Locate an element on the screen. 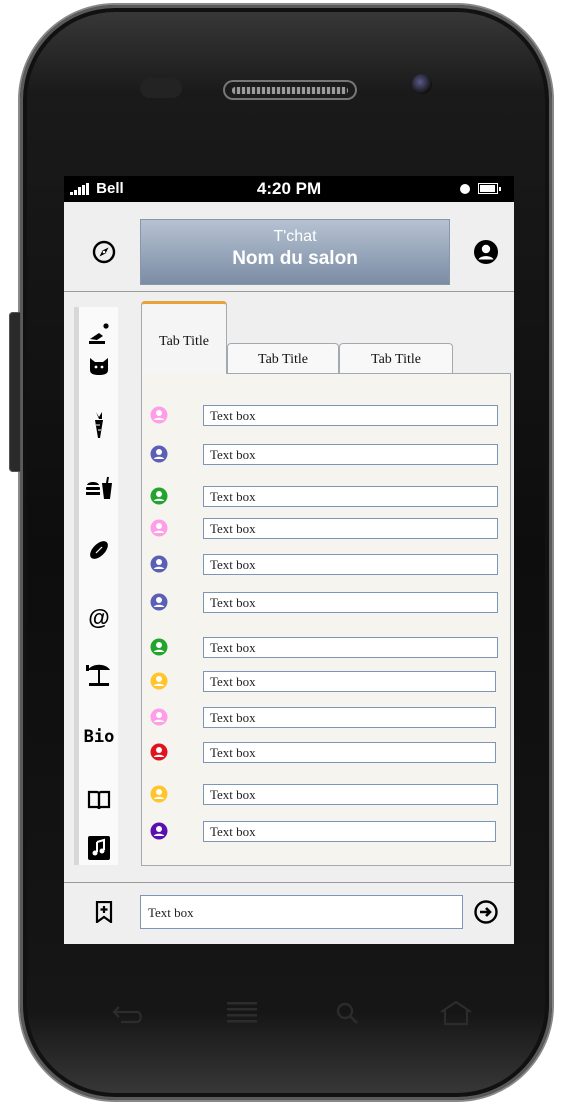 This screenshot has height=1109, width=563. music-note-icon is located at coordinates (99, 848).